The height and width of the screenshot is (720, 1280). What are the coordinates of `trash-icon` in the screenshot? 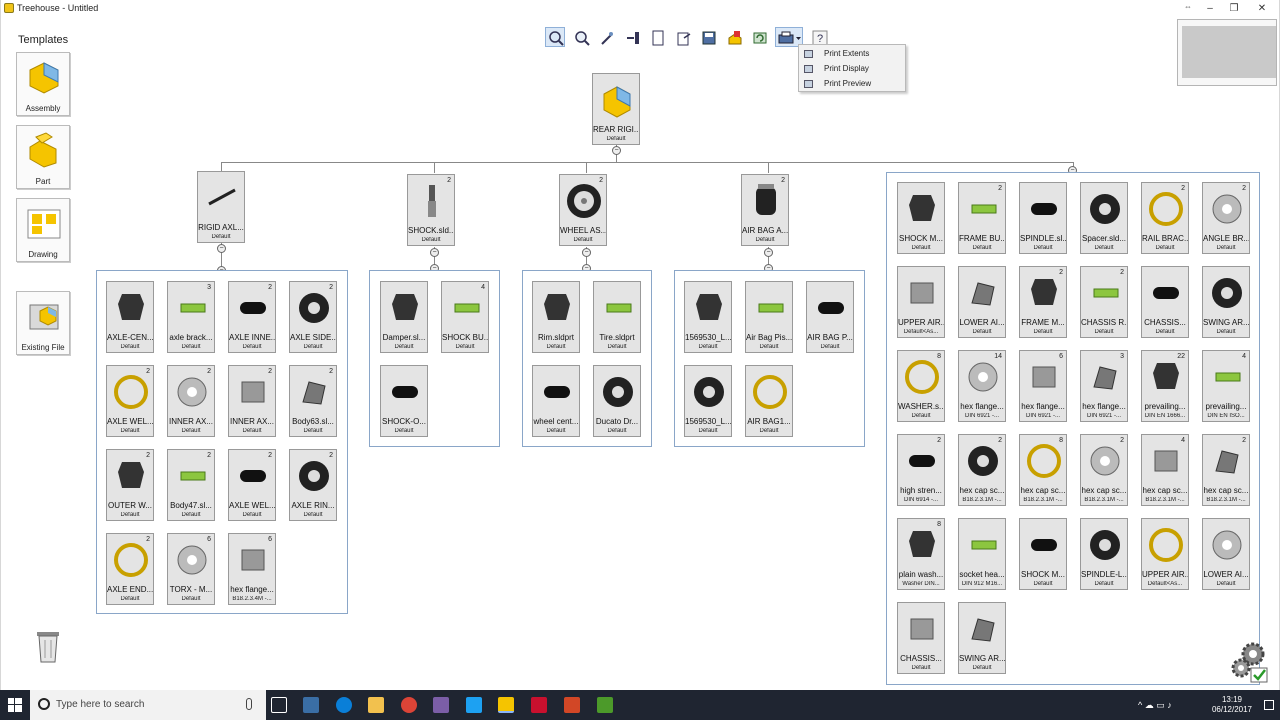 It's located at (48, 646).